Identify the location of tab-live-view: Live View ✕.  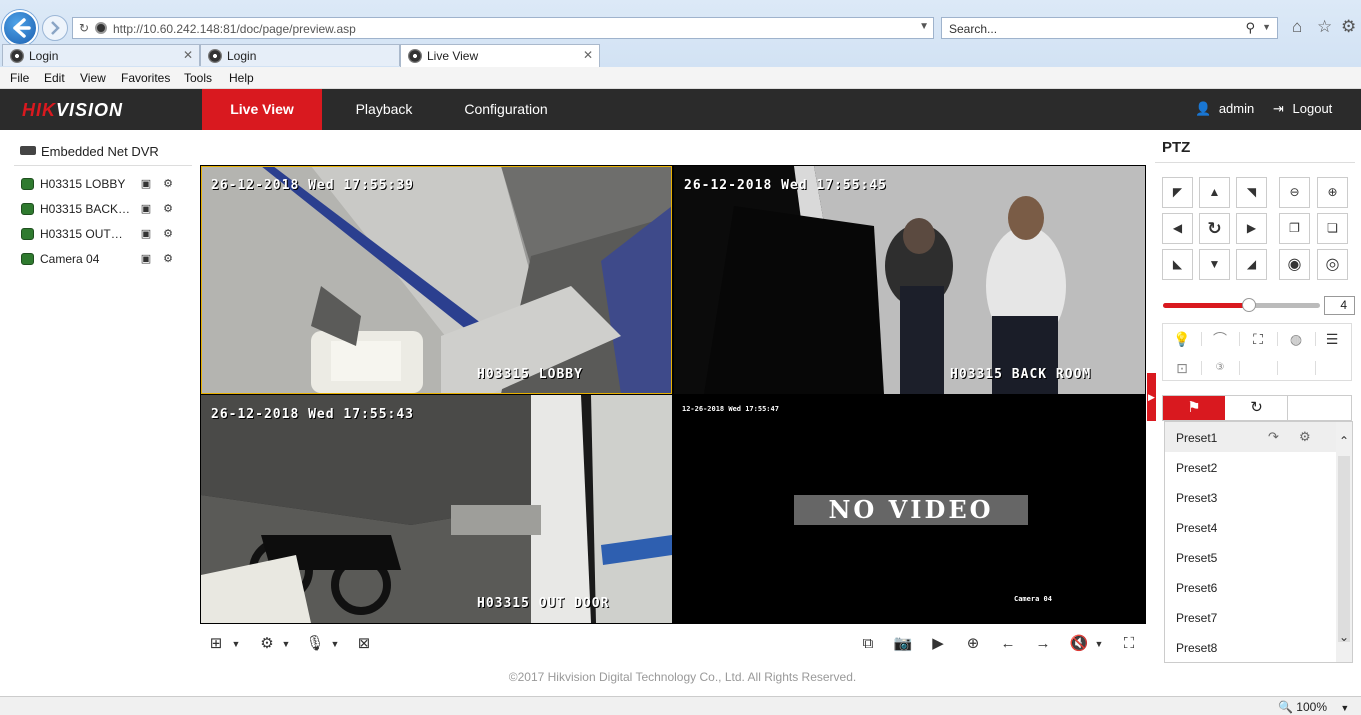
(500, 55).